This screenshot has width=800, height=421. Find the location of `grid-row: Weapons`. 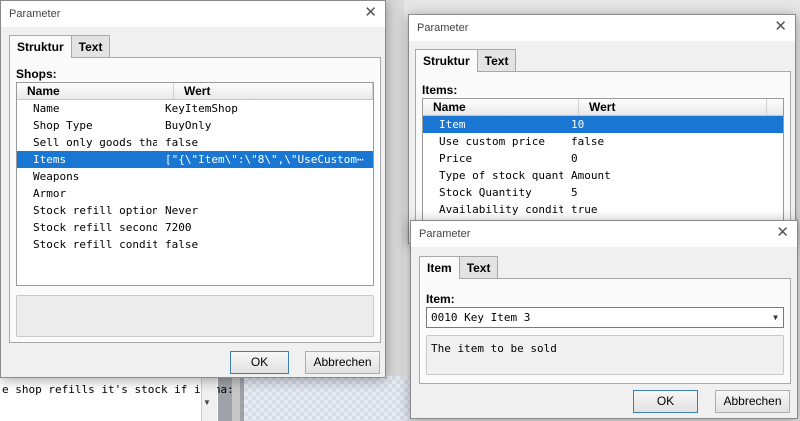

grid-row: Weapons is located at coordinates (195, 176).